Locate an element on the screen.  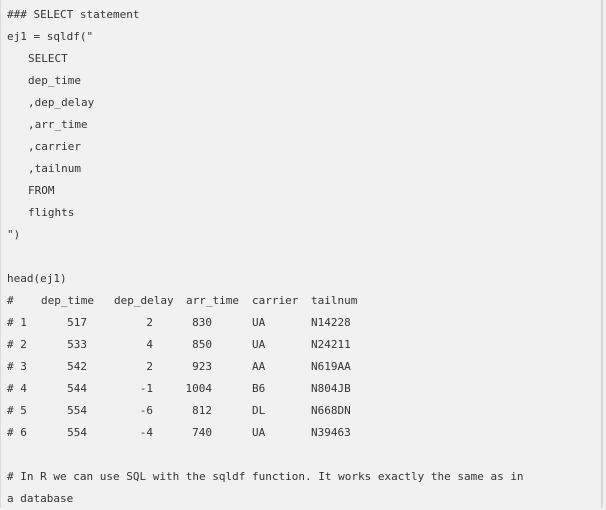
cell-dep-time: 517 is located at coordinates (77, 322).